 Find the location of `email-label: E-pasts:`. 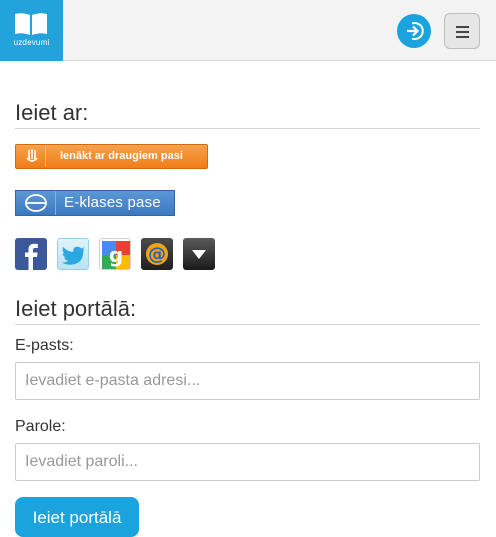

email-label: E-pasts: is located at coordinates (44, 345).